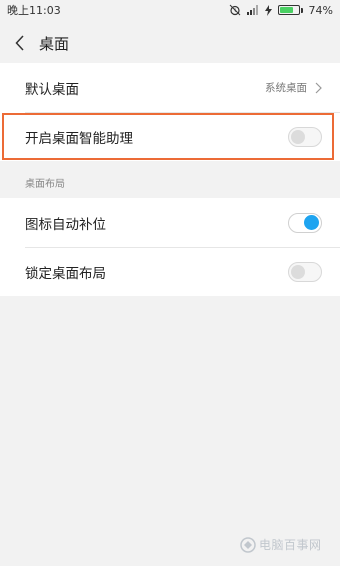 Image resolution: width=340 pixels, height=566 pixels. Describe the element at coordinates (290, 545) in the screenshot. I see `watermark-text: 电脑百事网` at that location.